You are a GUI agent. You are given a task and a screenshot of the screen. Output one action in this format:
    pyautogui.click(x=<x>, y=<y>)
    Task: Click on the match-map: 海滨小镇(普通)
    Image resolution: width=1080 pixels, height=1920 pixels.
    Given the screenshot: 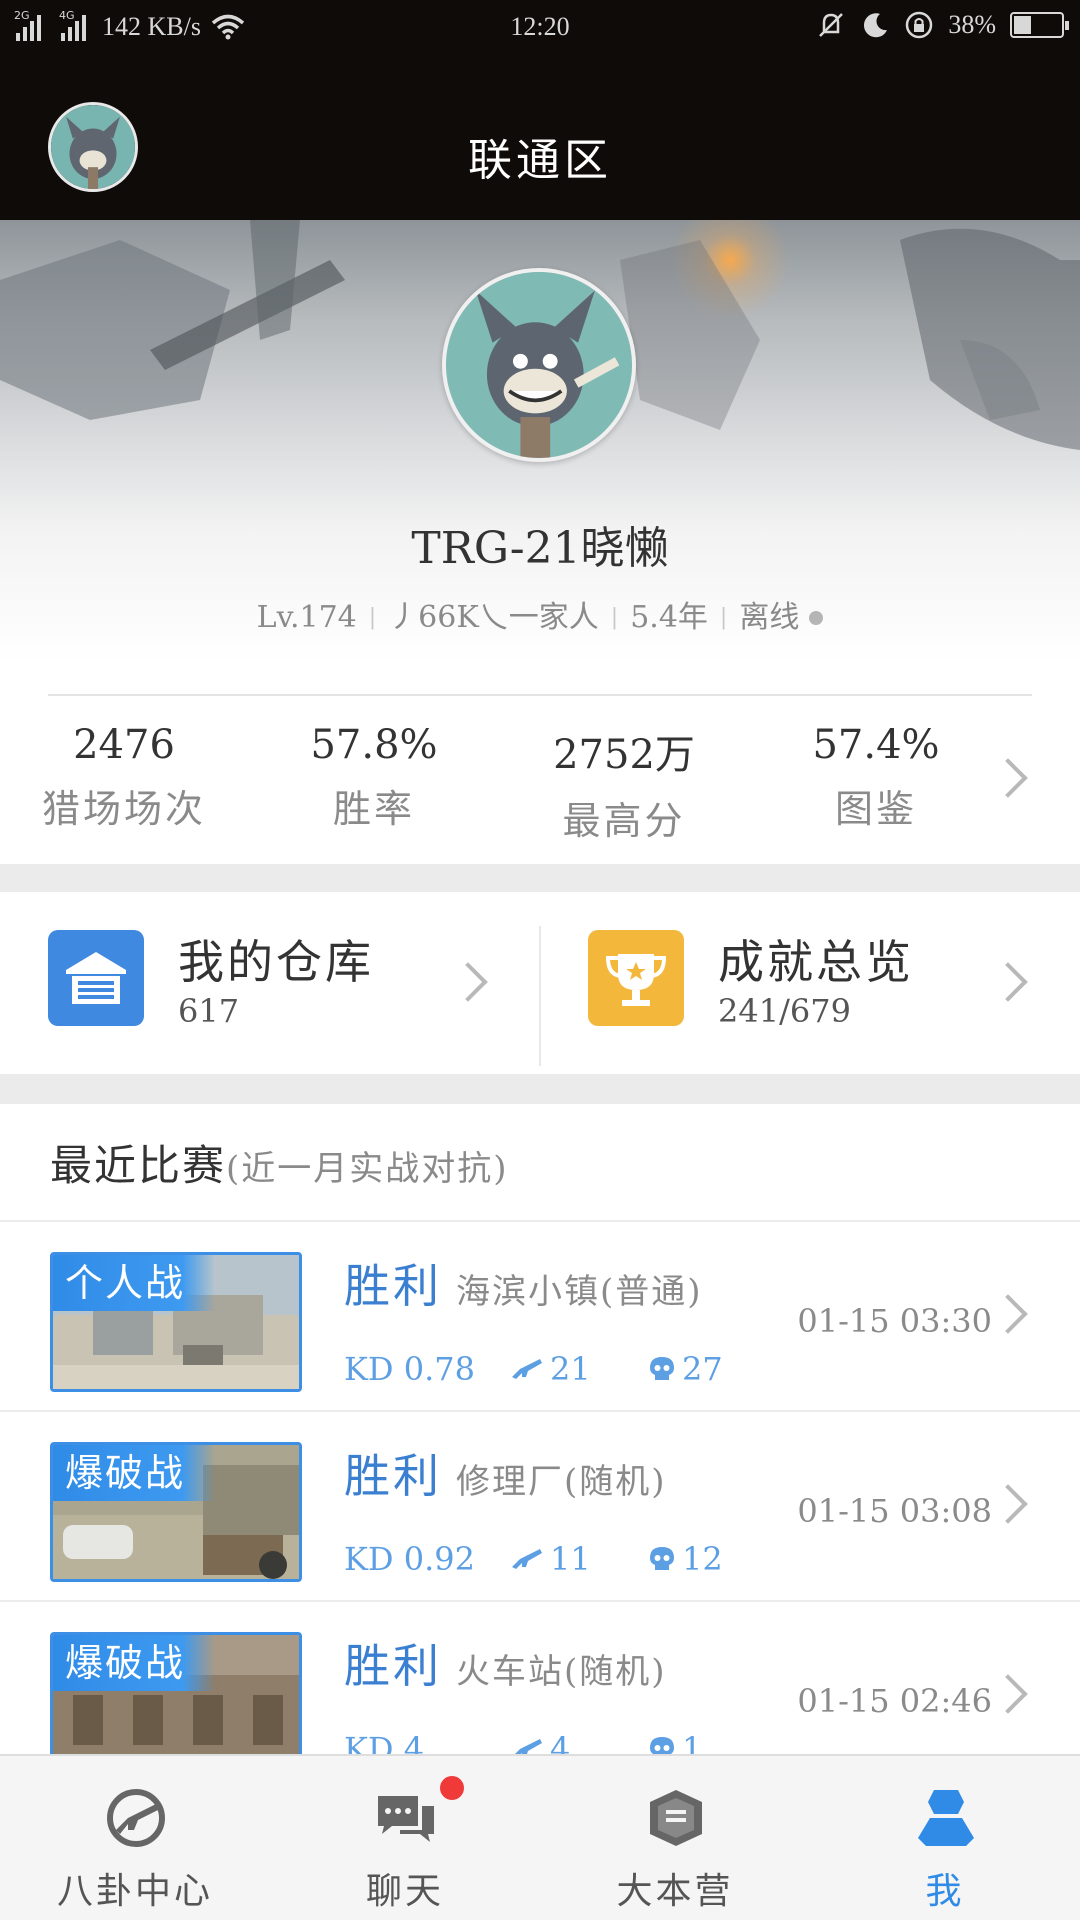 What is the action you would take?
    pyautogui.click(x=579, y=1292)
    